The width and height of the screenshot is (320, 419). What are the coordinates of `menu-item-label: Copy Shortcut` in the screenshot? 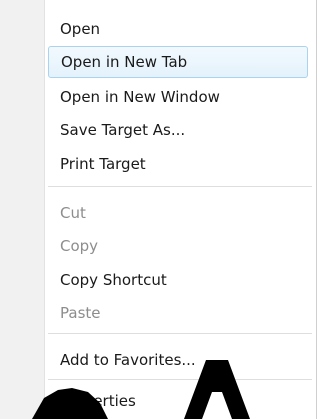 It's located at (113, 280).